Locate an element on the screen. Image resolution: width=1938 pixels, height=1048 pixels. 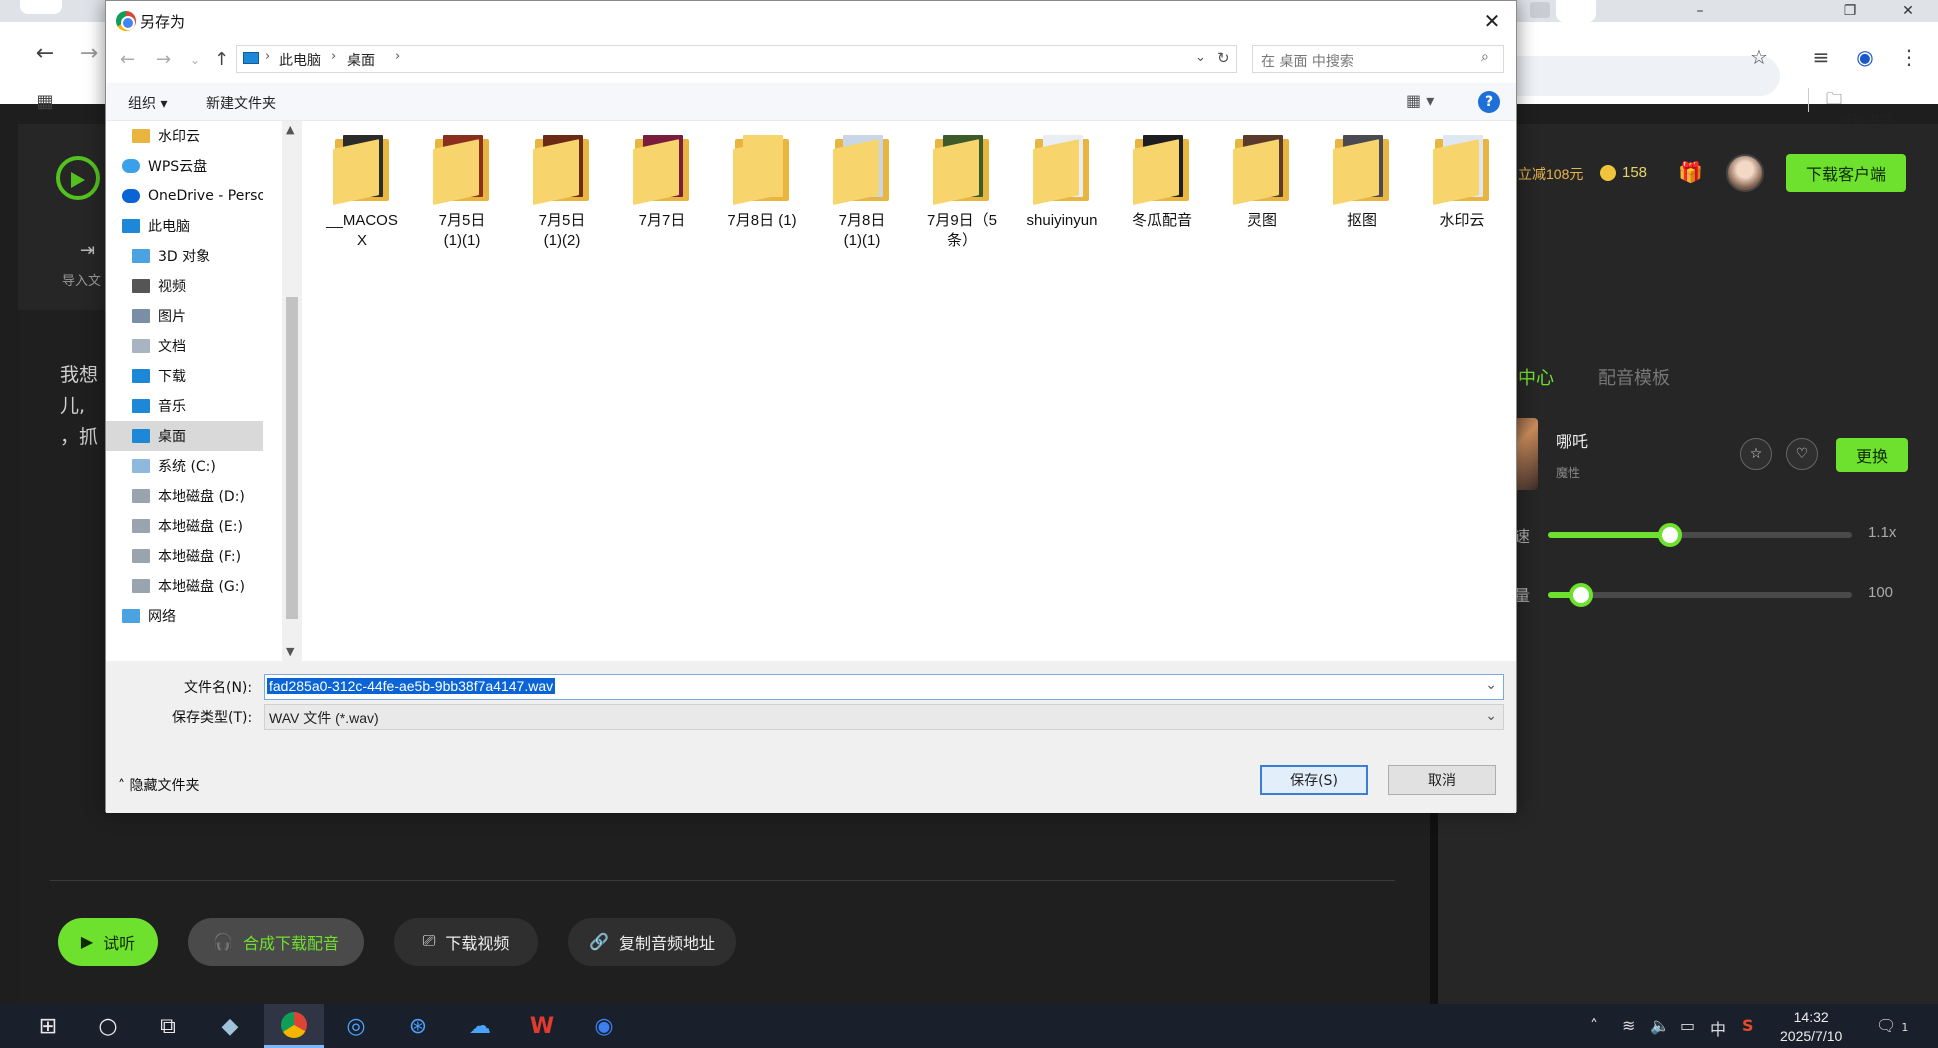
refresh-icon: ↻ is located at coordinates (1223, 58).